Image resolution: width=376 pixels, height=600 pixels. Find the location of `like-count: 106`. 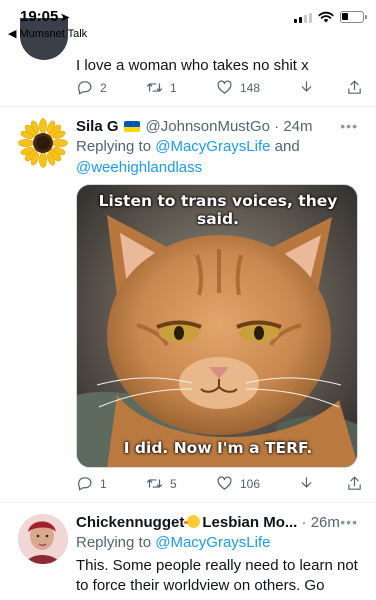

like-count: 106 is located at coordinates (250, 483).